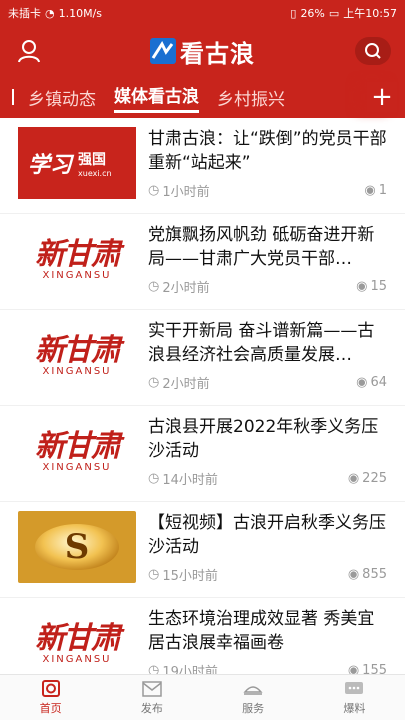  I want to click on article-time: 14小时前, so click(190, 480).